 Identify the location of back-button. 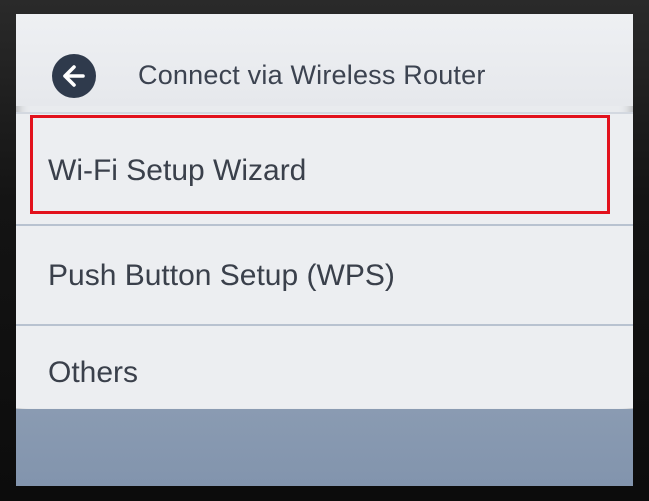
(74, 76).